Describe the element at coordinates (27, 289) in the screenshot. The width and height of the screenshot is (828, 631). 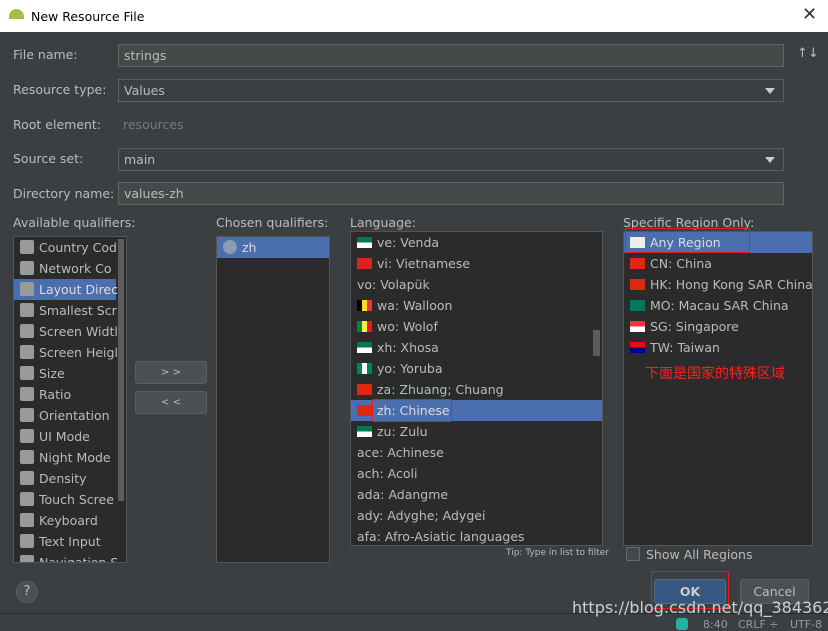
I see `arrow-left-icon` at that location.